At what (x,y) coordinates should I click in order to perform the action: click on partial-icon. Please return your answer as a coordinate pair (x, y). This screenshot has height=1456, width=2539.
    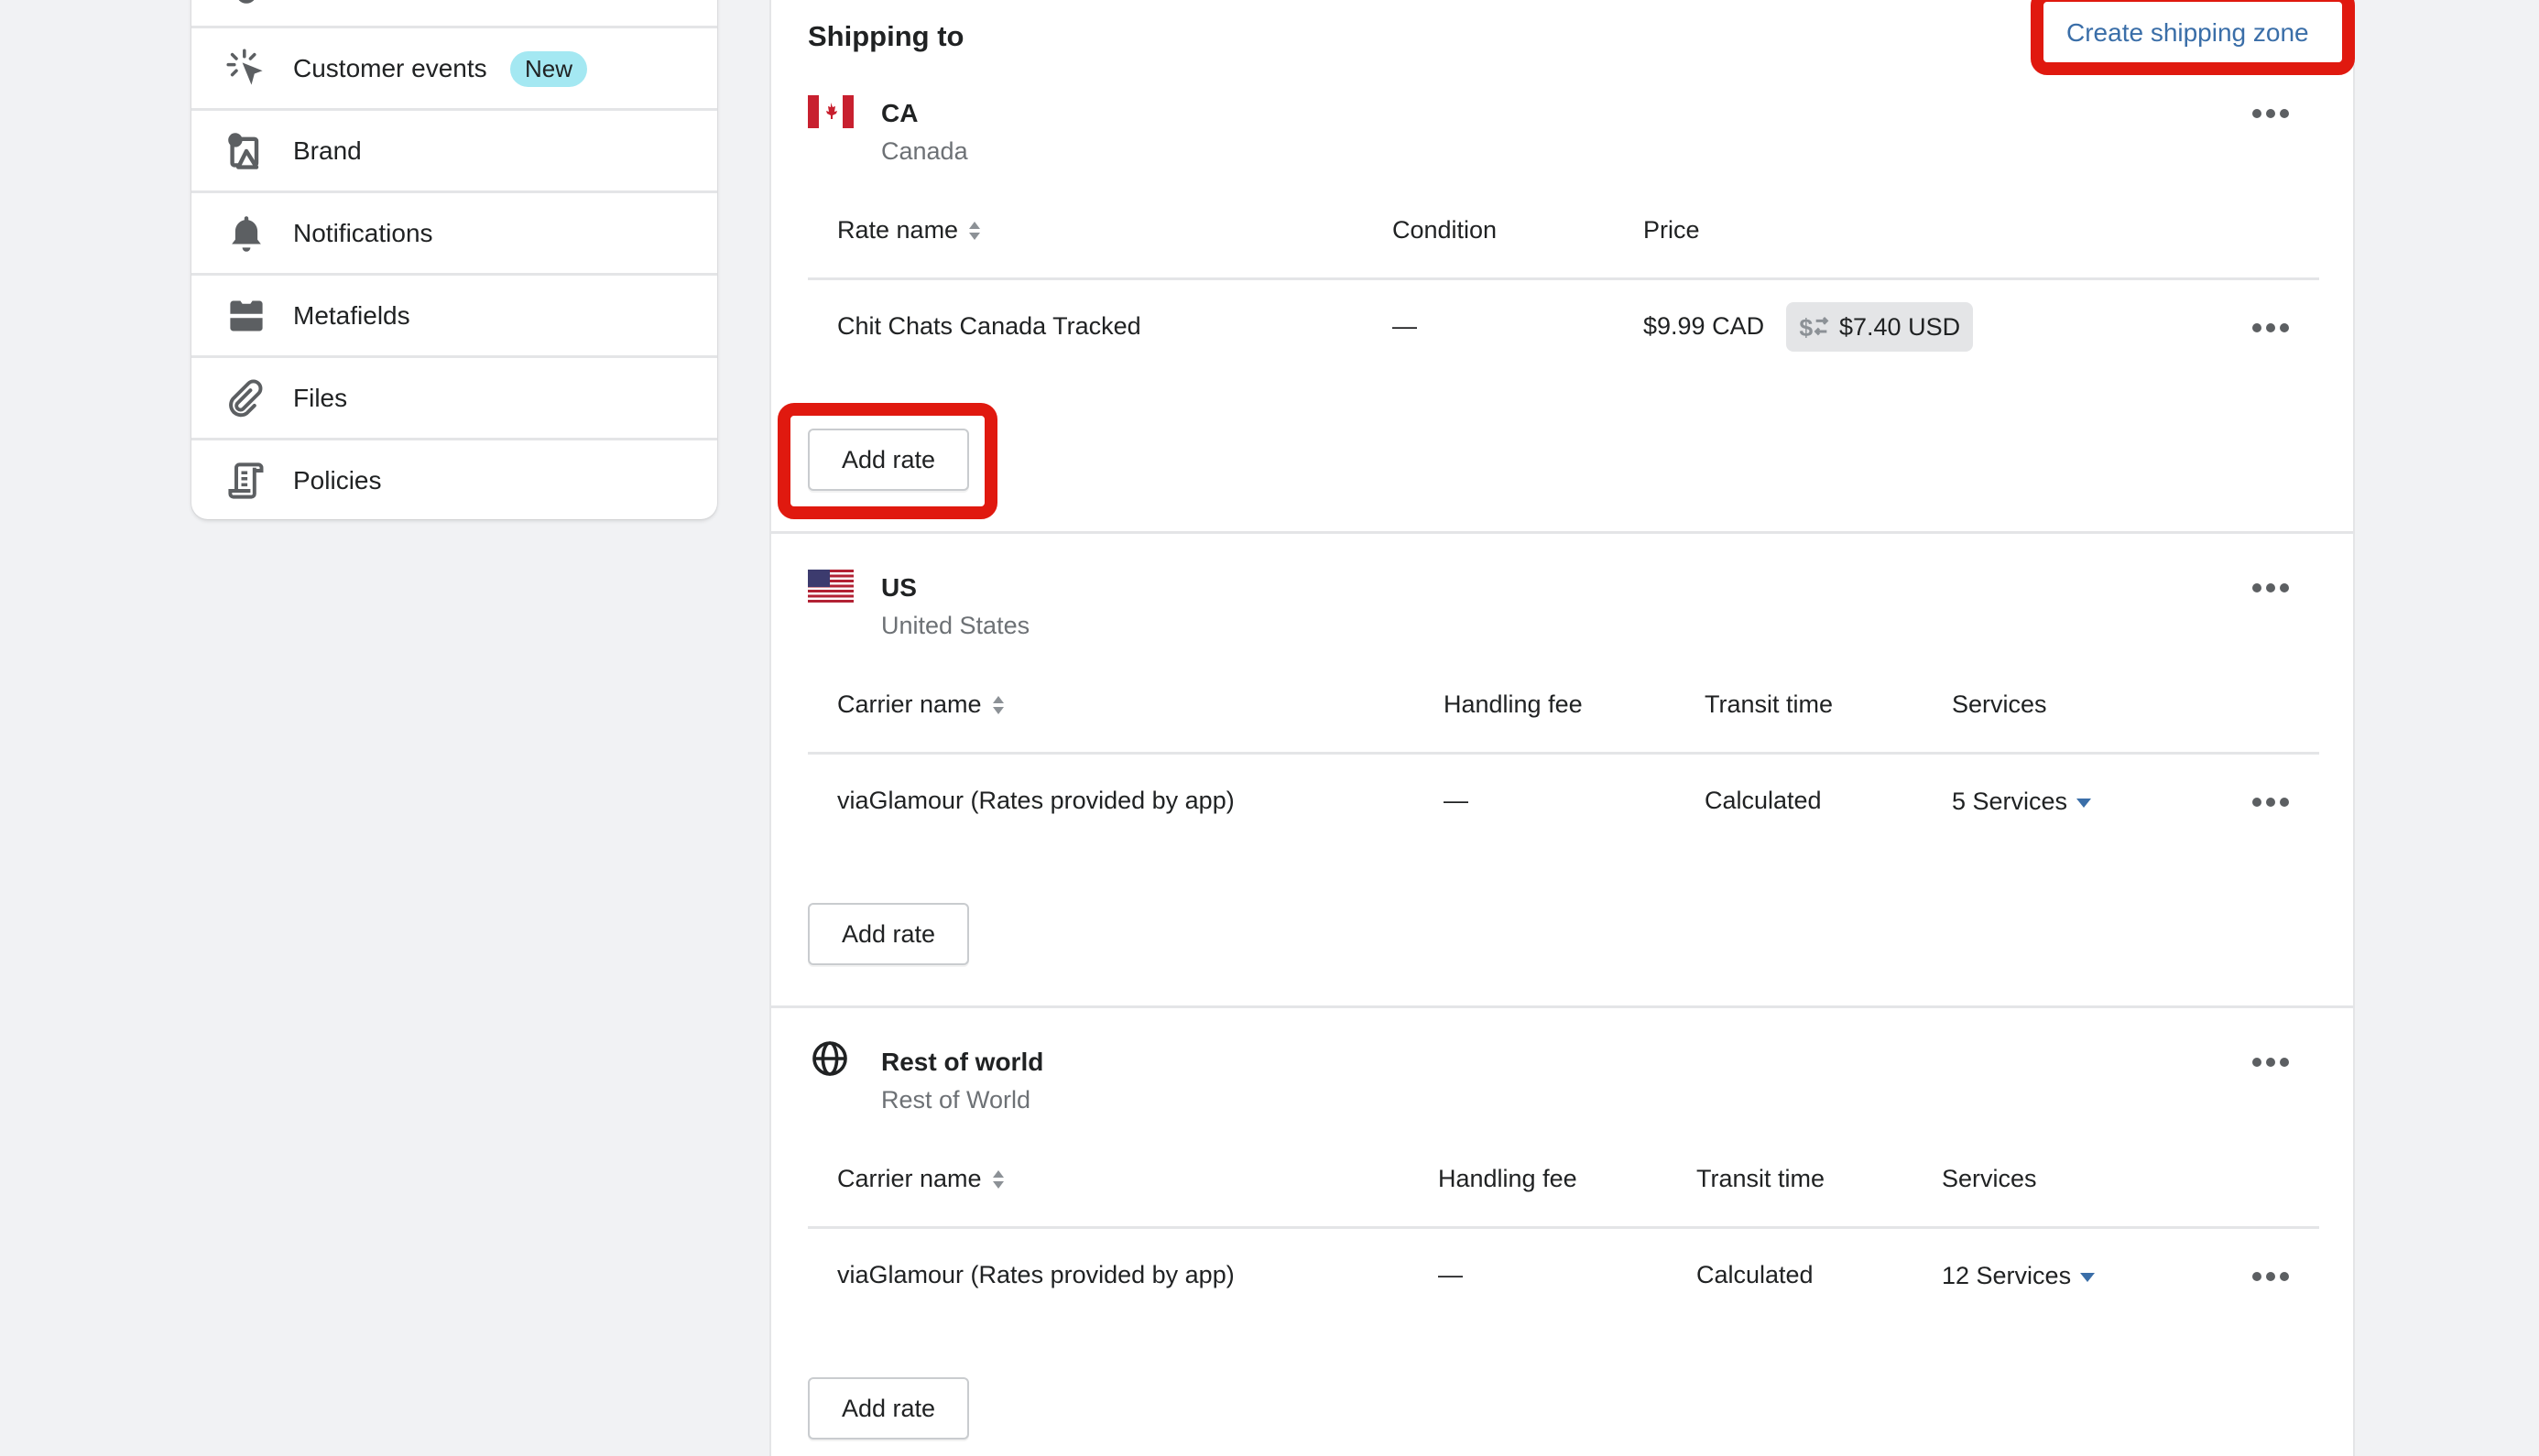
    Looking at the image, I should click on (246, 2).